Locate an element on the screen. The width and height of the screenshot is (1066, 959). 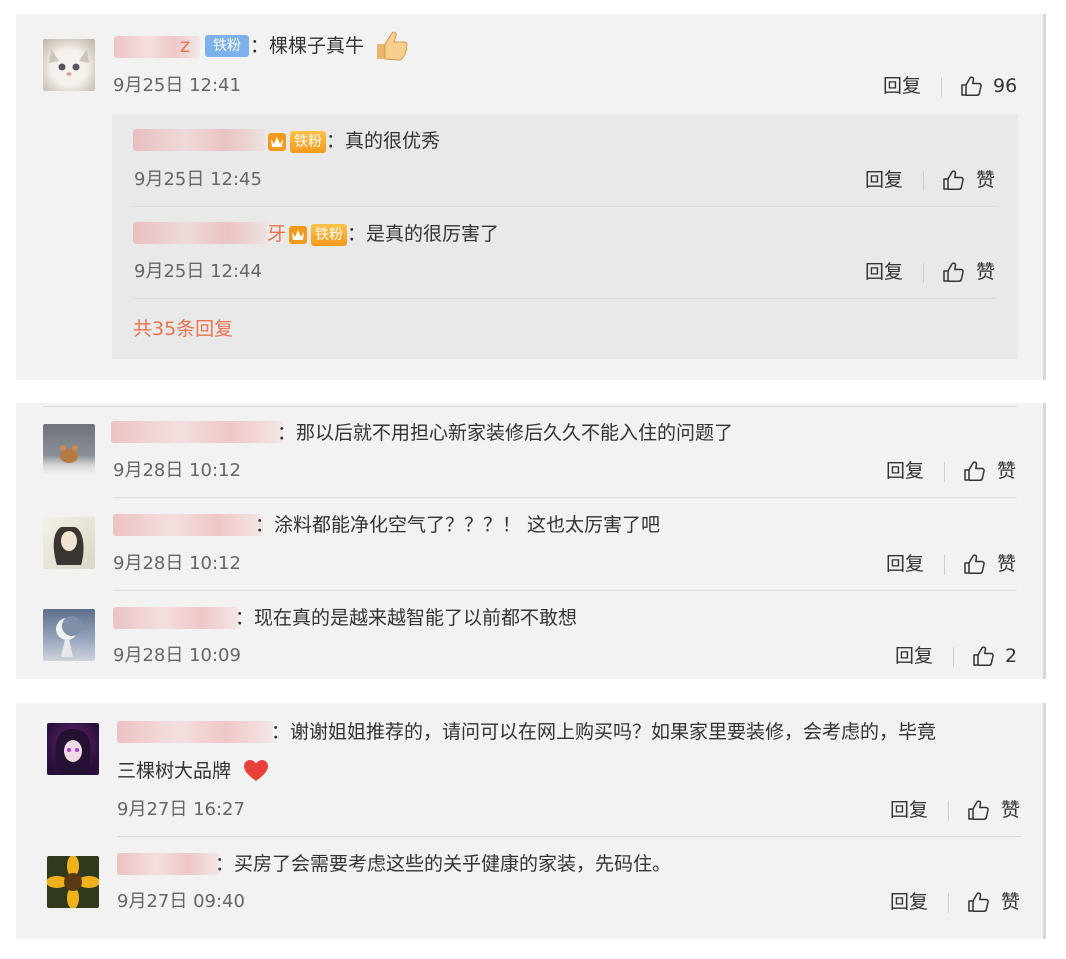
comment-text-line2: 三棵树大品牌 is located at coordinates (174, 771).